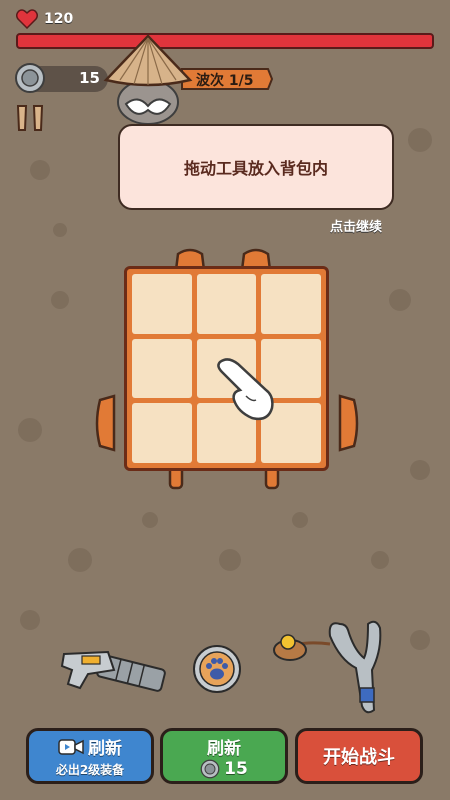 This screenshot has width=450, height=800. Describe the element at coordinates (59, 19) in the screenshot. I see `health-value: 120` at that location.